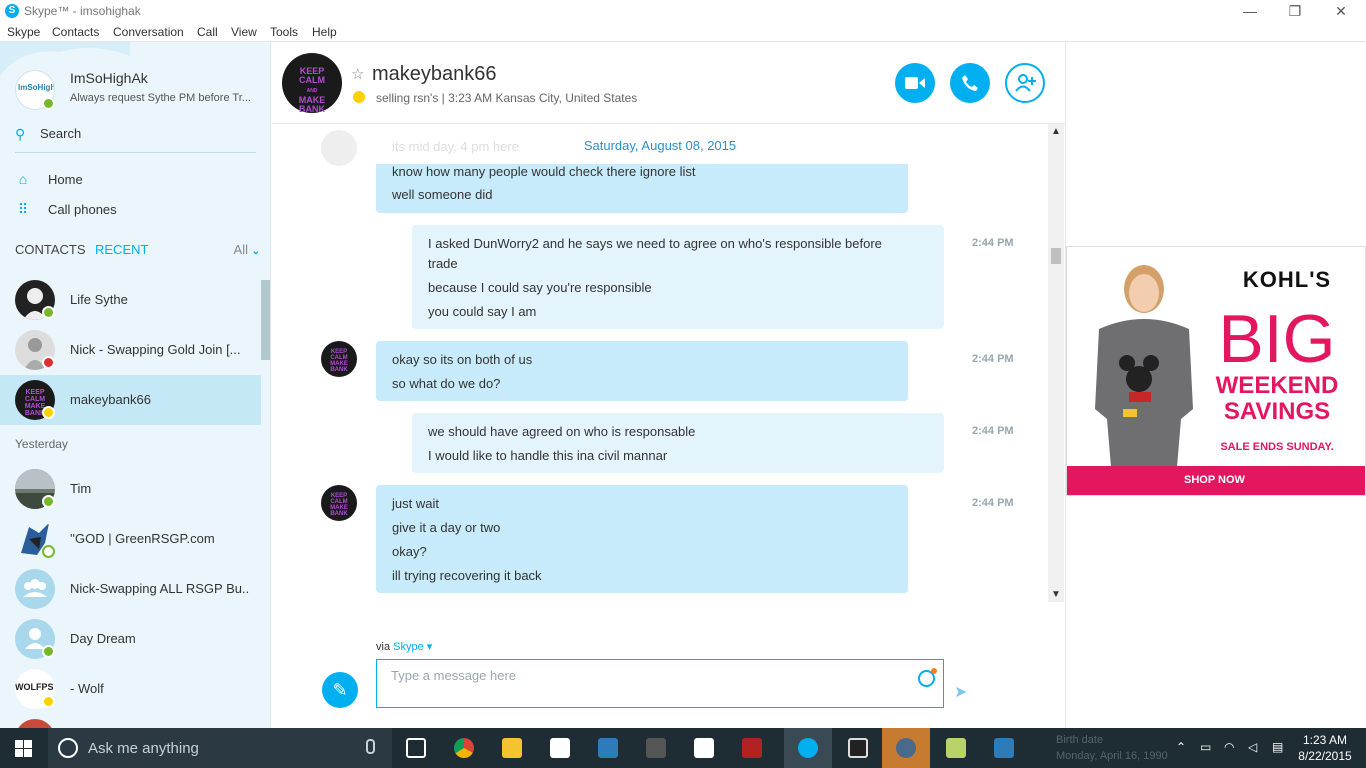 The width and height of the screenshot is (1366, 768). I want to click on menu-help: Help, so click(324, 32).